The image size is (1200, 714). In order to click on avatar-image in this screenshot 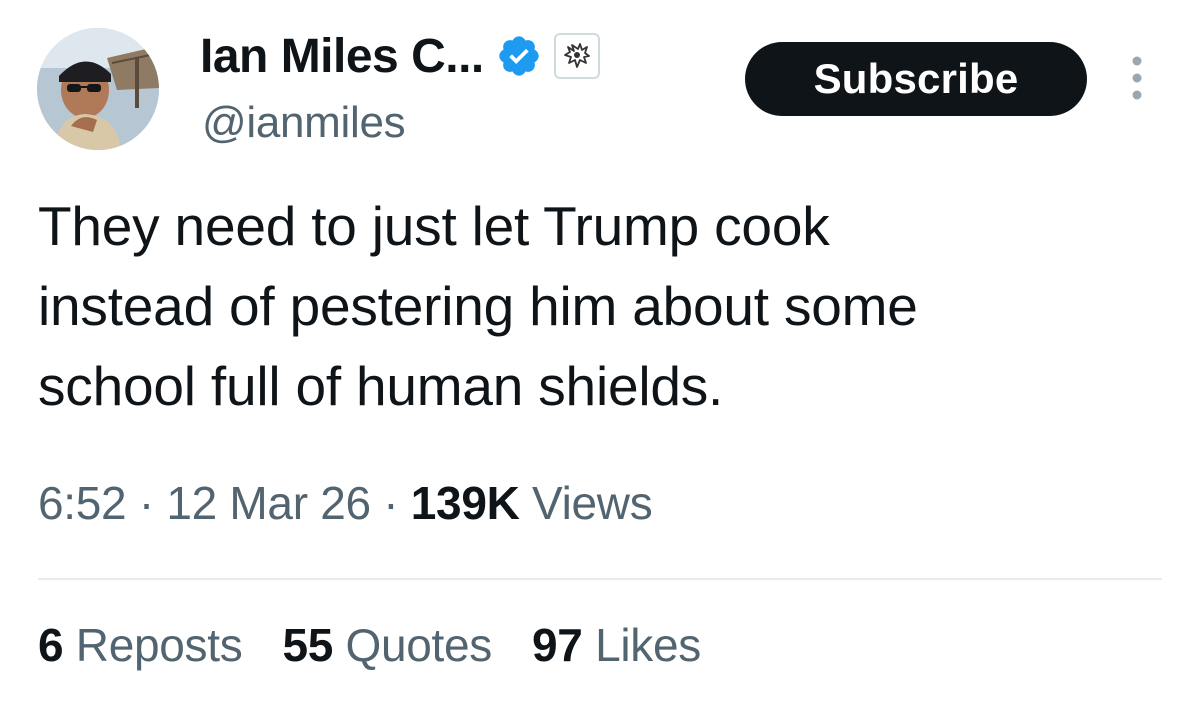, I will do `click(98, 89)`.